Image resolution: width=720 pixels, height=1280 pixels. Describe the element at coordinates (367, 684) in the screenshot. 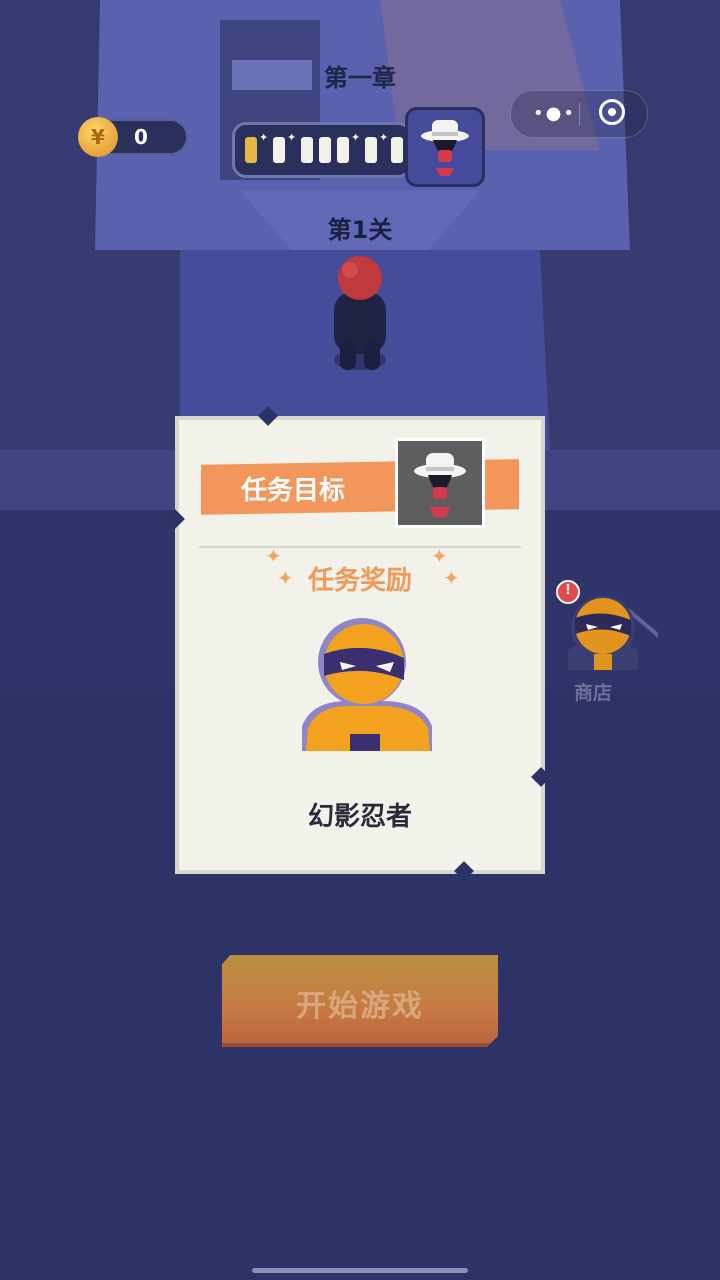

I see `ninja-skin-reward-image` at that location.